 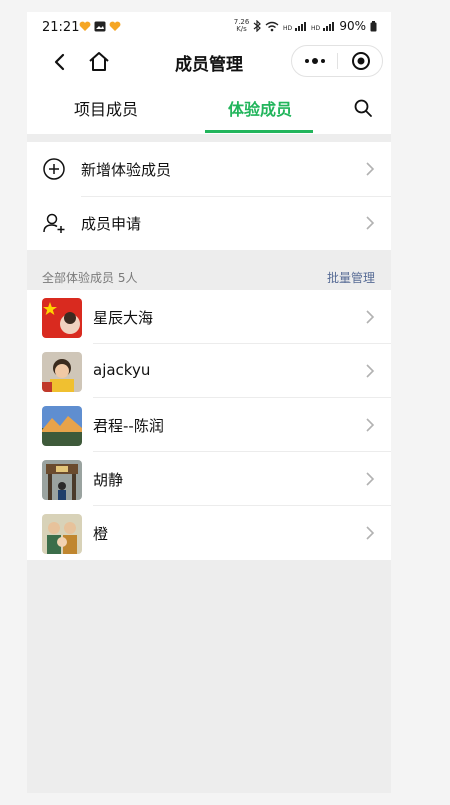 I want to click on member-name: 胡静, so click(x=108, y=480).